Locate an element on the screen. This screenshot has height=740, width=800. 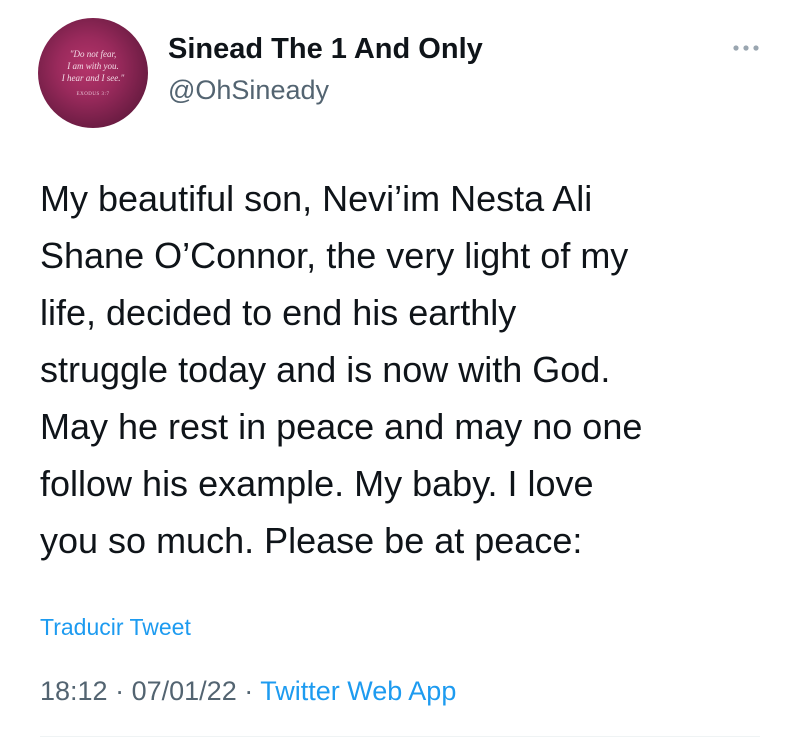
display-name: Sinead The 1 And Only is located at coordinates (325, 49).